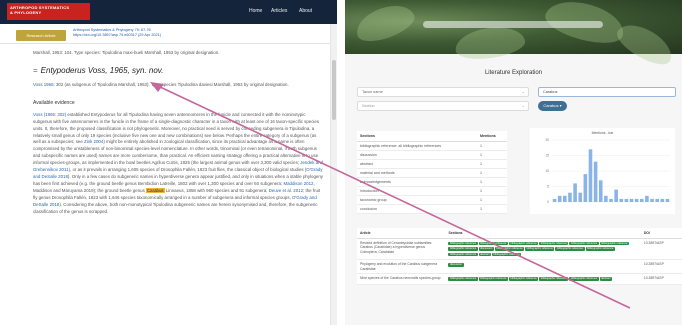  I want to click on table-row: discussion 1, so click(432, 155).